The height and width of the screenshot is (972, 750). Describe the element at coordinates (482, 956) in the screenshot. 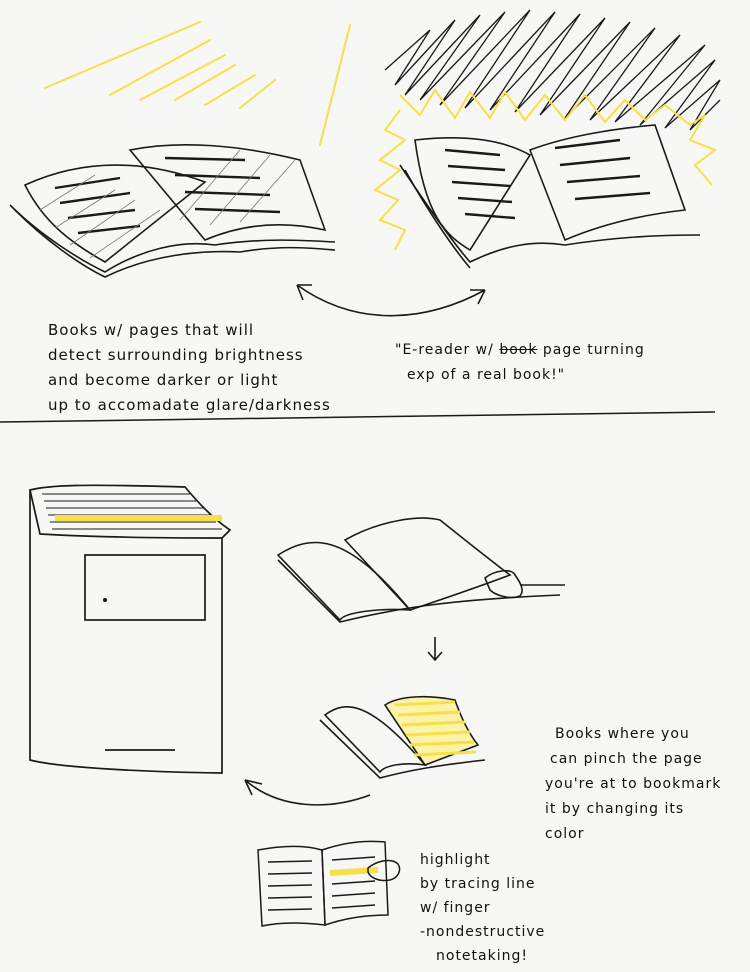

I see `caption-line: notetaking!` at that location.